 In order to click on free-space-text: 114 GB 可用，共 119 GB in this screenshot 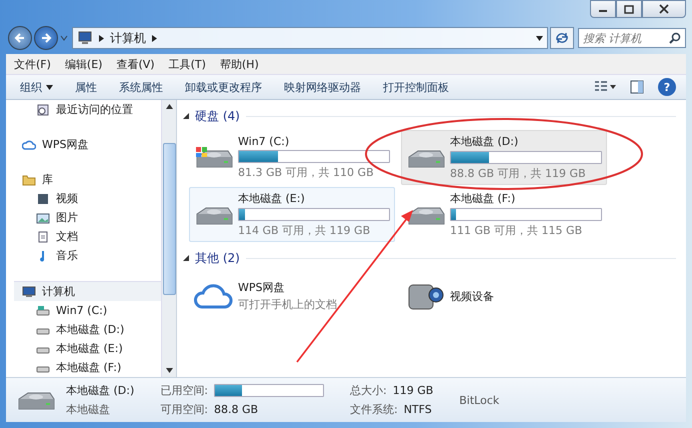, I will do `click(305, 230)`.